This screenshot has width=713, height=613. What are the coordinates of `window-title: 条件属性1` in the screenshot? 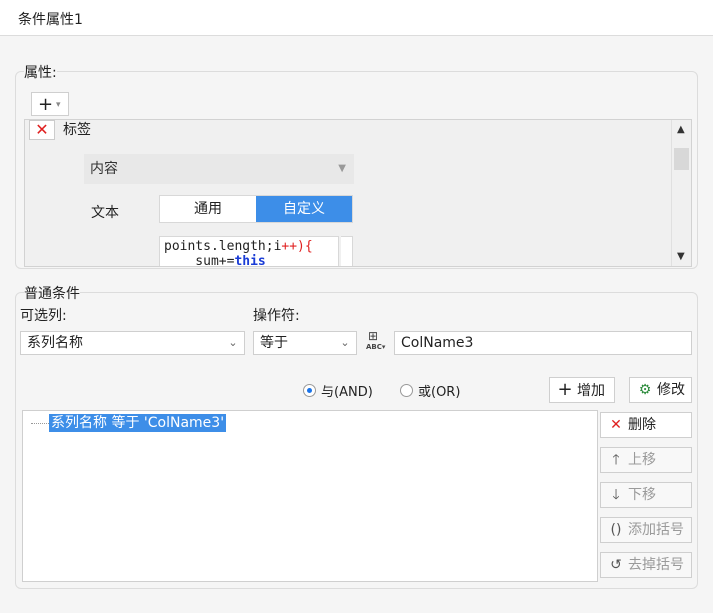 It's located at (50, 20).